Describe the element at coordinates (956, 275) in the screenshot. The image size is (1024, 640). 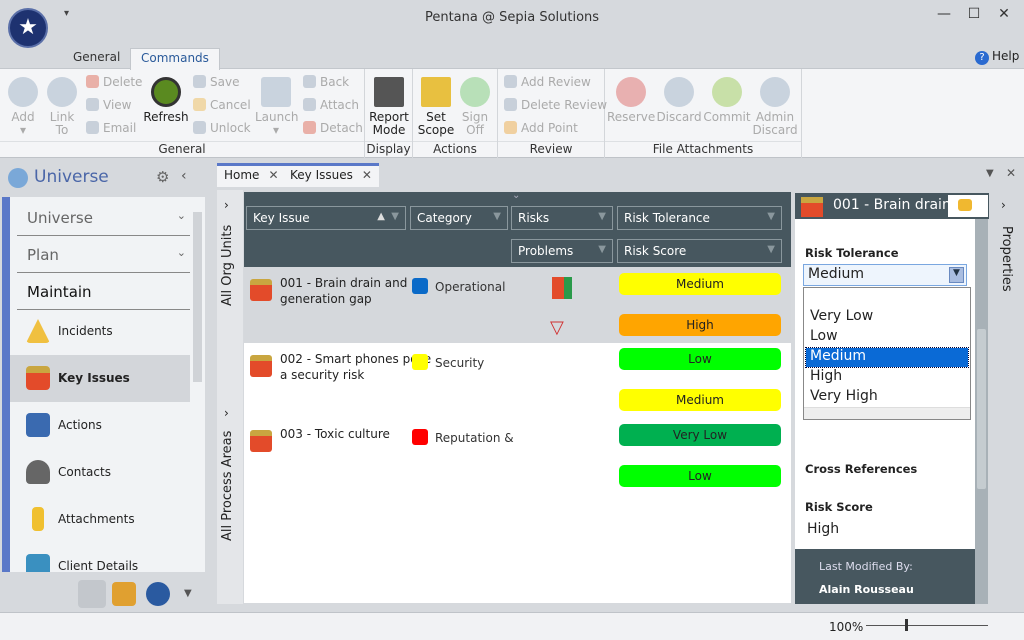
I see `chevron-down-icon: ▼` at that location.